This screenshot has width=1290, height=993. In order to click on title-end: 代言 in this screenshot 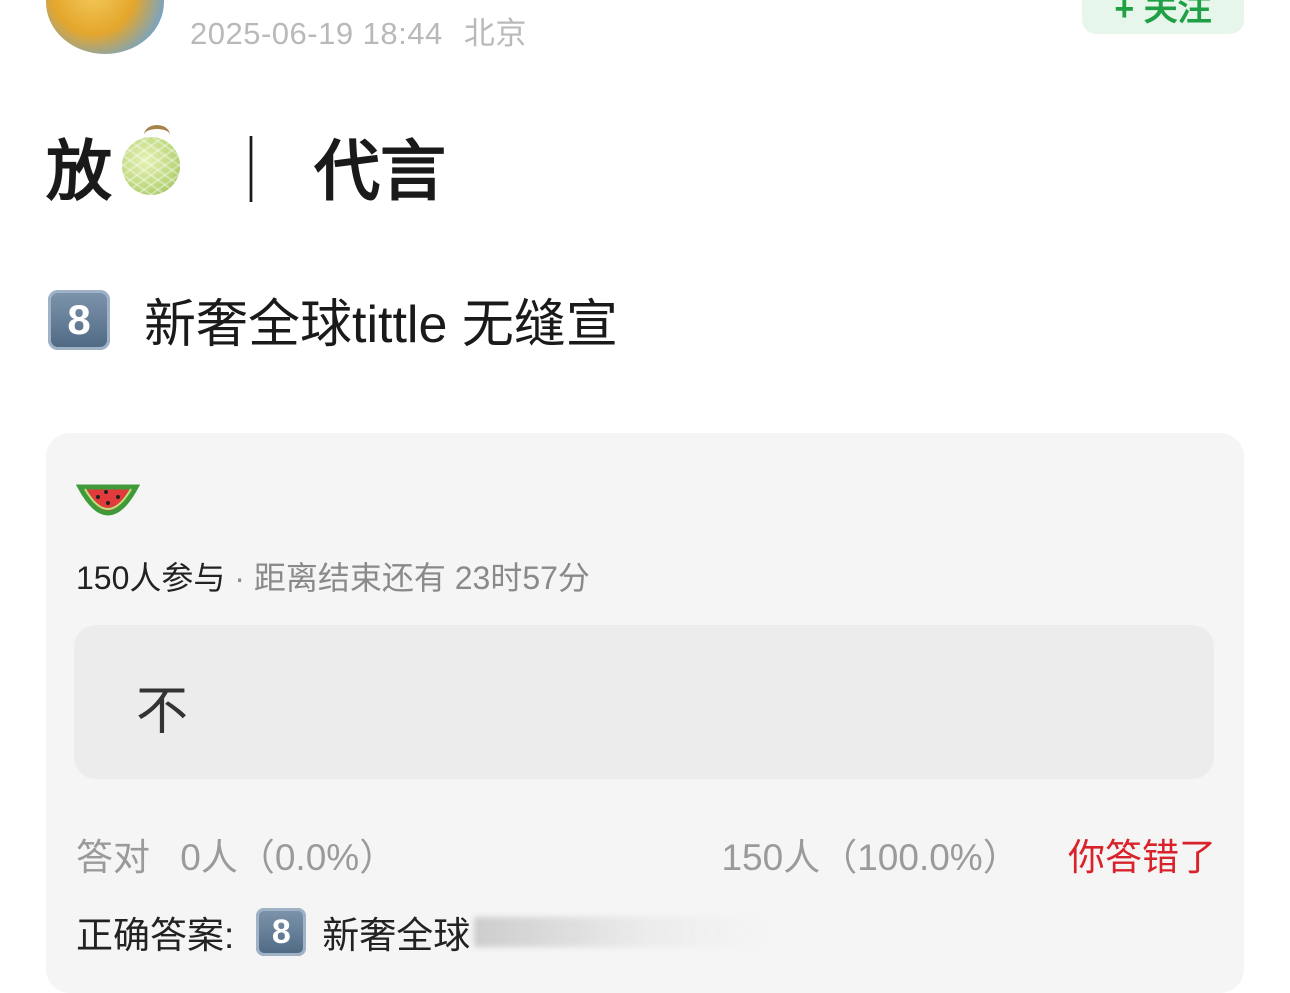, I will do `click(380, 171)`.